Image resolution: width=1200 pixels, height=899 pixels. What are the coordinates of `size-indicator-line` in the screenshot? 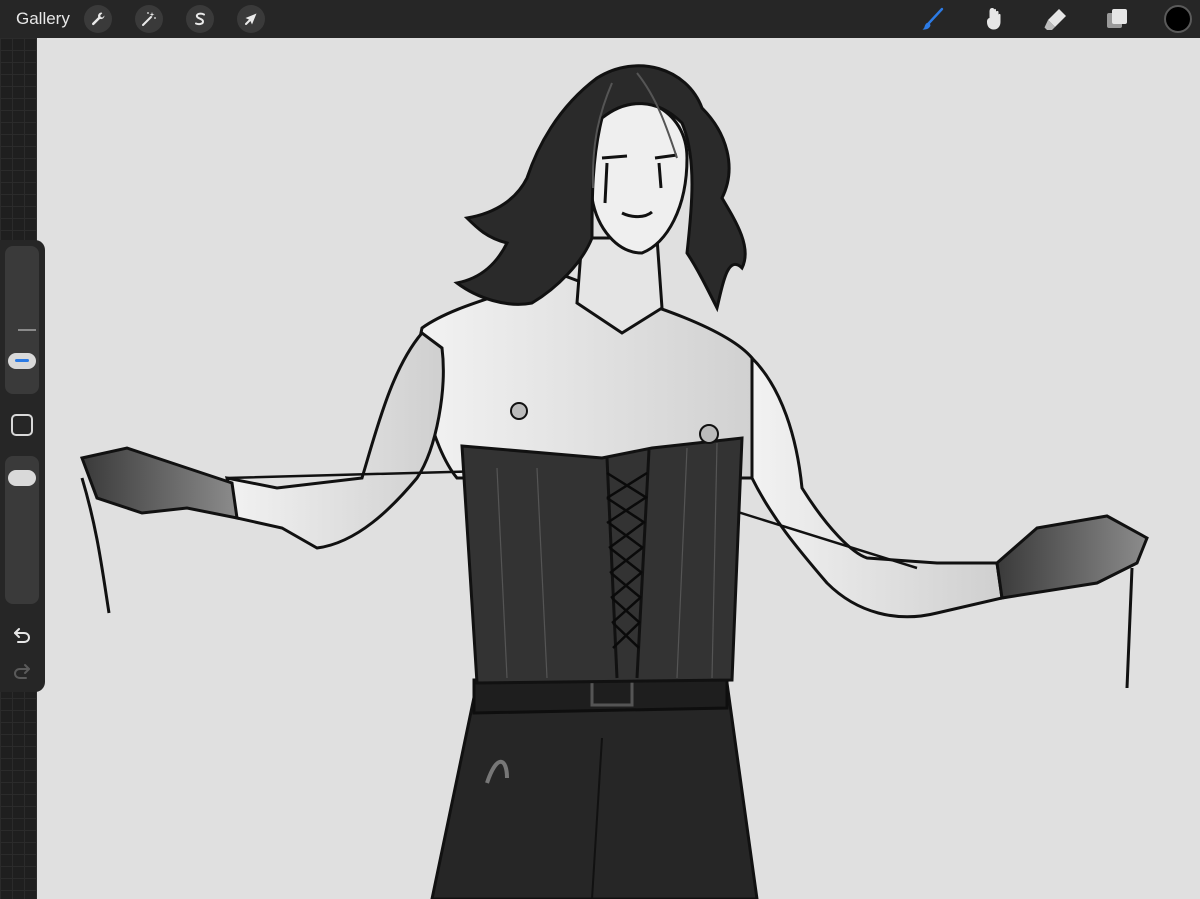 It's located at (22, 360).